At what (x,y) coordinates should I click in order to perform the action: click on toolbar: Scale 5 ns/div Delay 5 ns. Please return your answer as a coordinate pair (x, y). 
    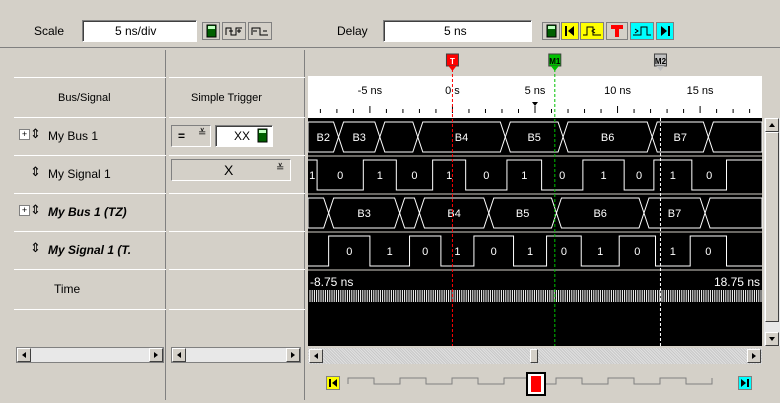
    Looking at the image, I should click on (390, 24).